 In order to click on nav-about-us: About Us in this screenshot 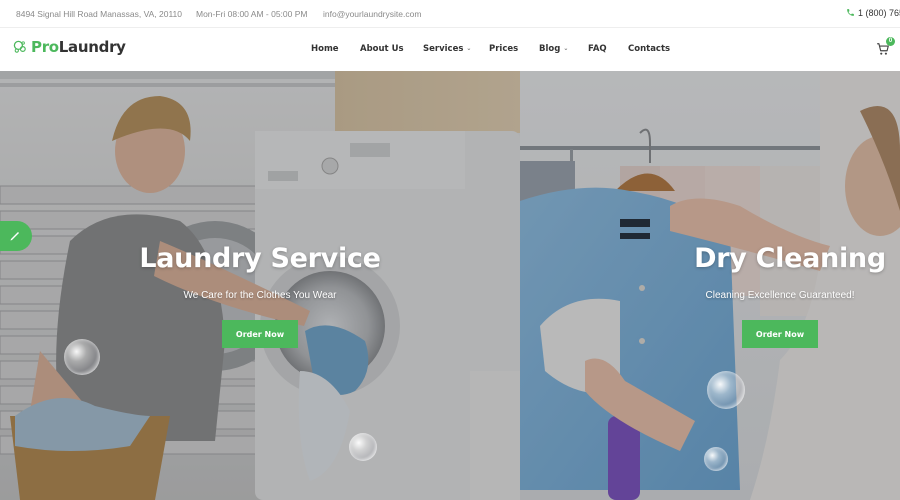, I will do `click(382, 49)`.